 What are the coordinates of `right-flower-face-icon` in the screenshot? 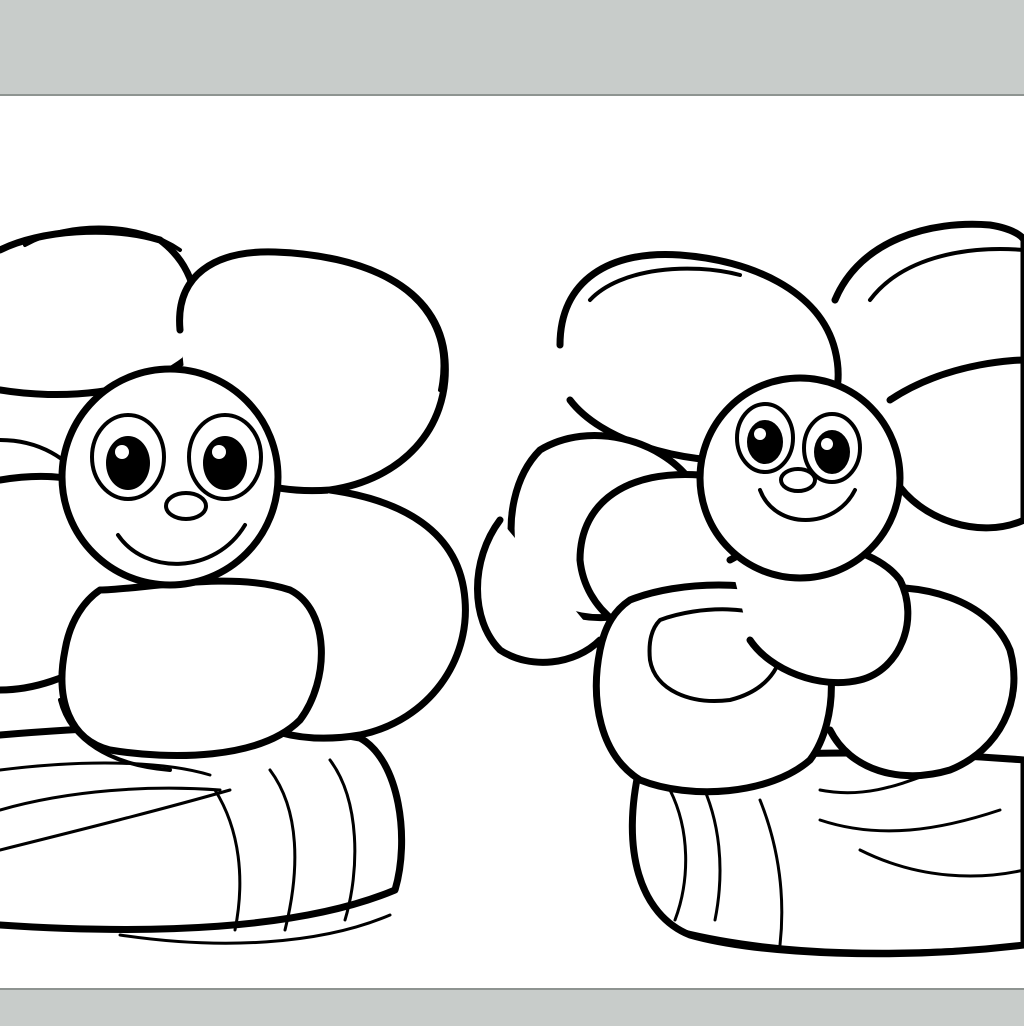 It's located at (800, 478).